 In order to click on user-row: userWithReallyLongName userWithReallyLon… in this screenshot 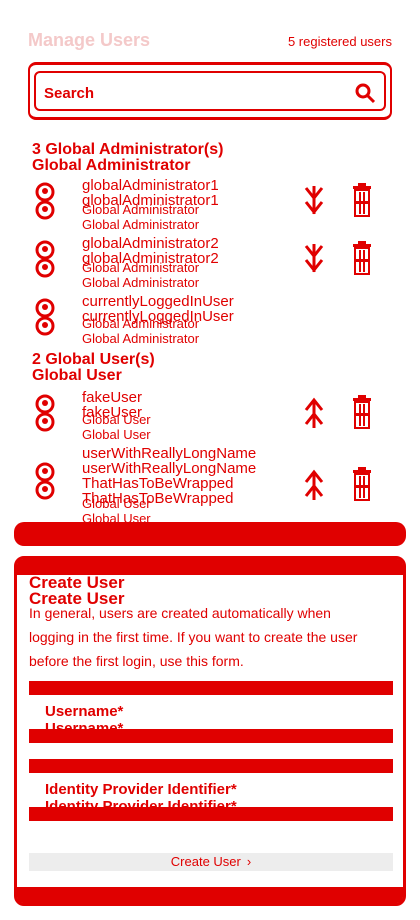, I will do `click(208, 486)`.